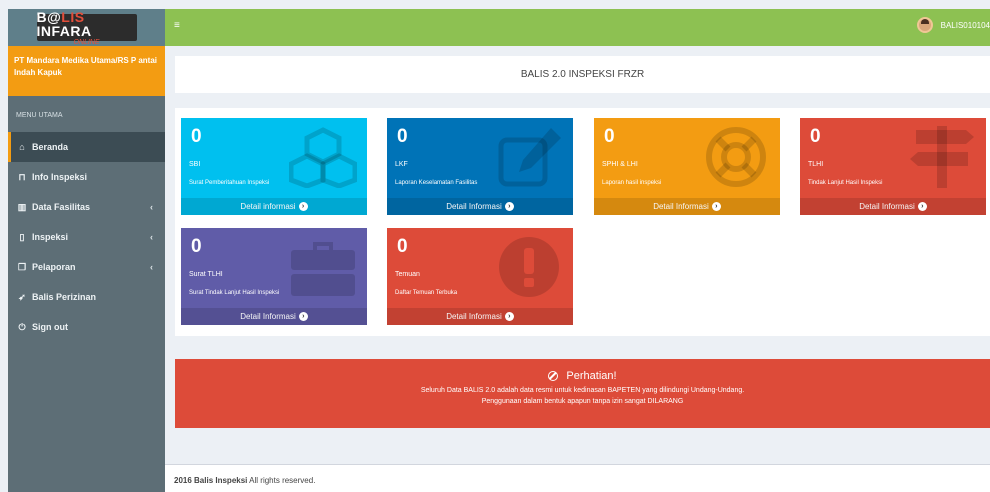 The height and width of the screenshot is (492, 990). Describe the element at coordinates (22, 296) in the screenshot. I see `send-icon: ➶` at that location.